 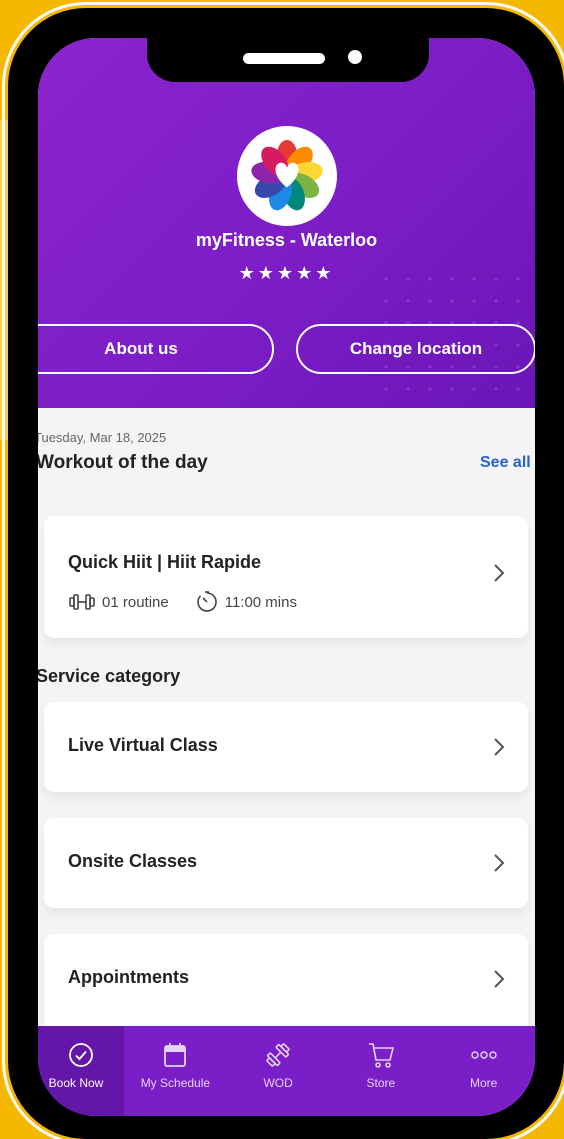 I want to click on bottom-tab-bar: Book Now My Schedule WOD Store More, so click(x=286, y=1071).